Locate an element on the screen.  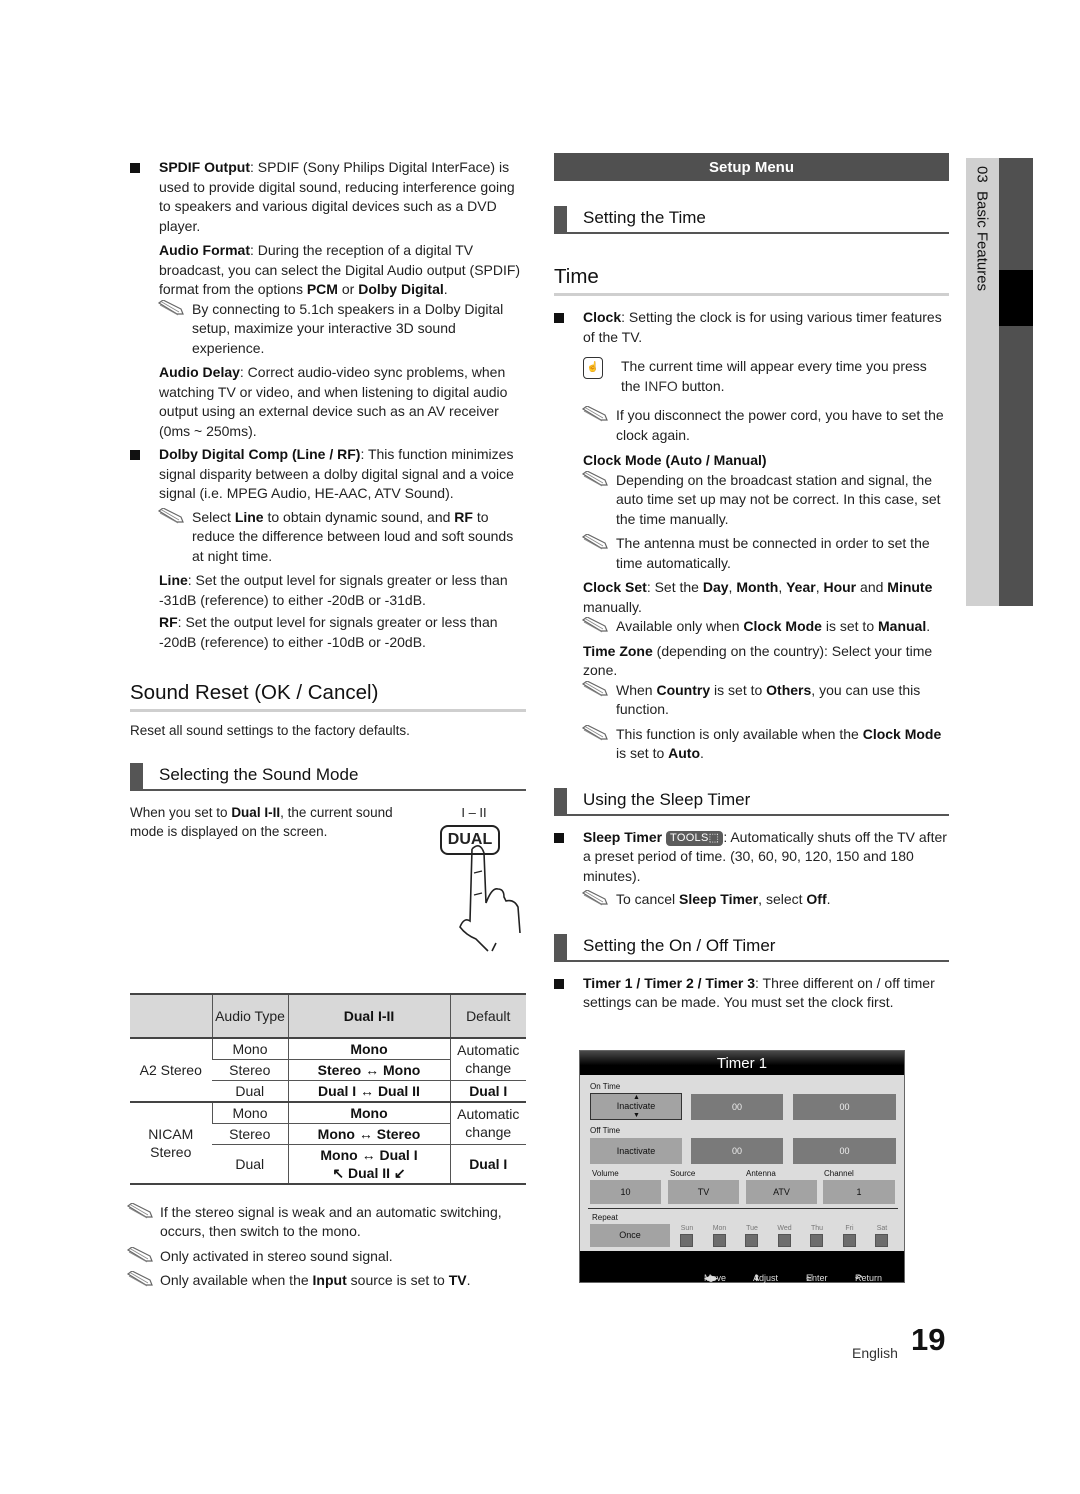
on-off-timer-title: Setting the On / Off Timer is located at coordinates (751, 947).